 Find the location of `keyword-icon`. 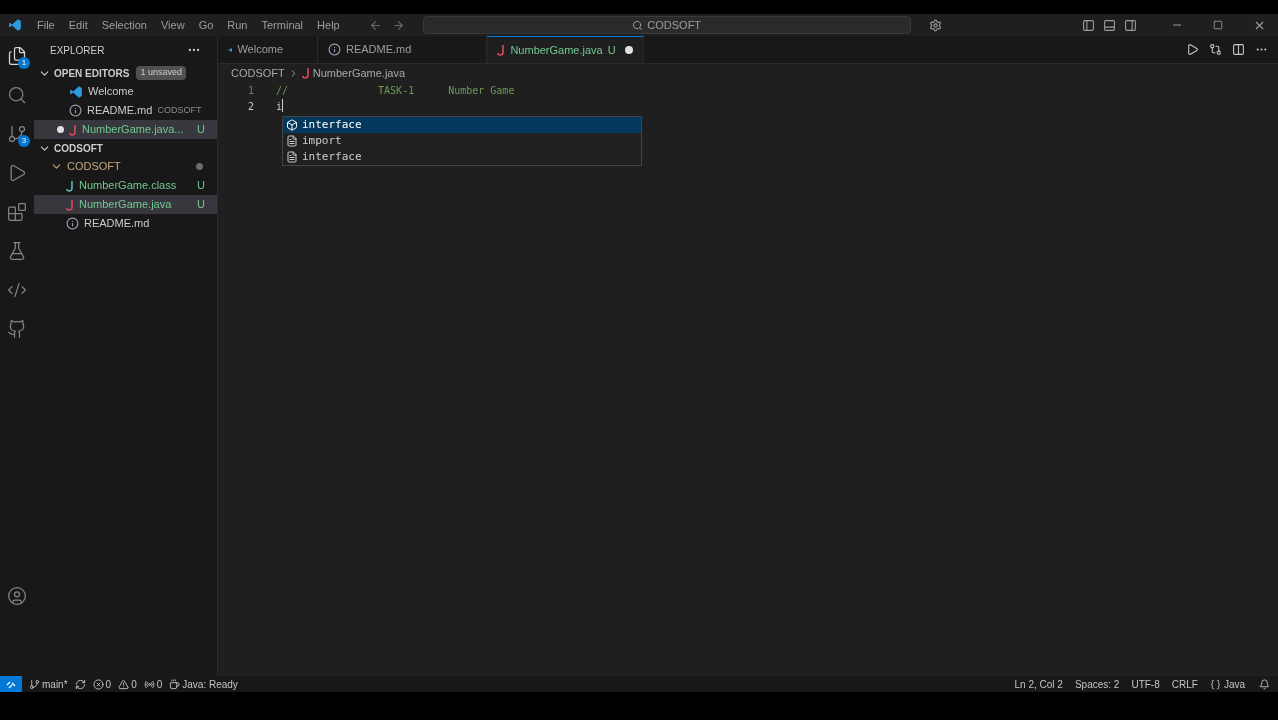

keyword-icon is located at coordinates (292, 125).